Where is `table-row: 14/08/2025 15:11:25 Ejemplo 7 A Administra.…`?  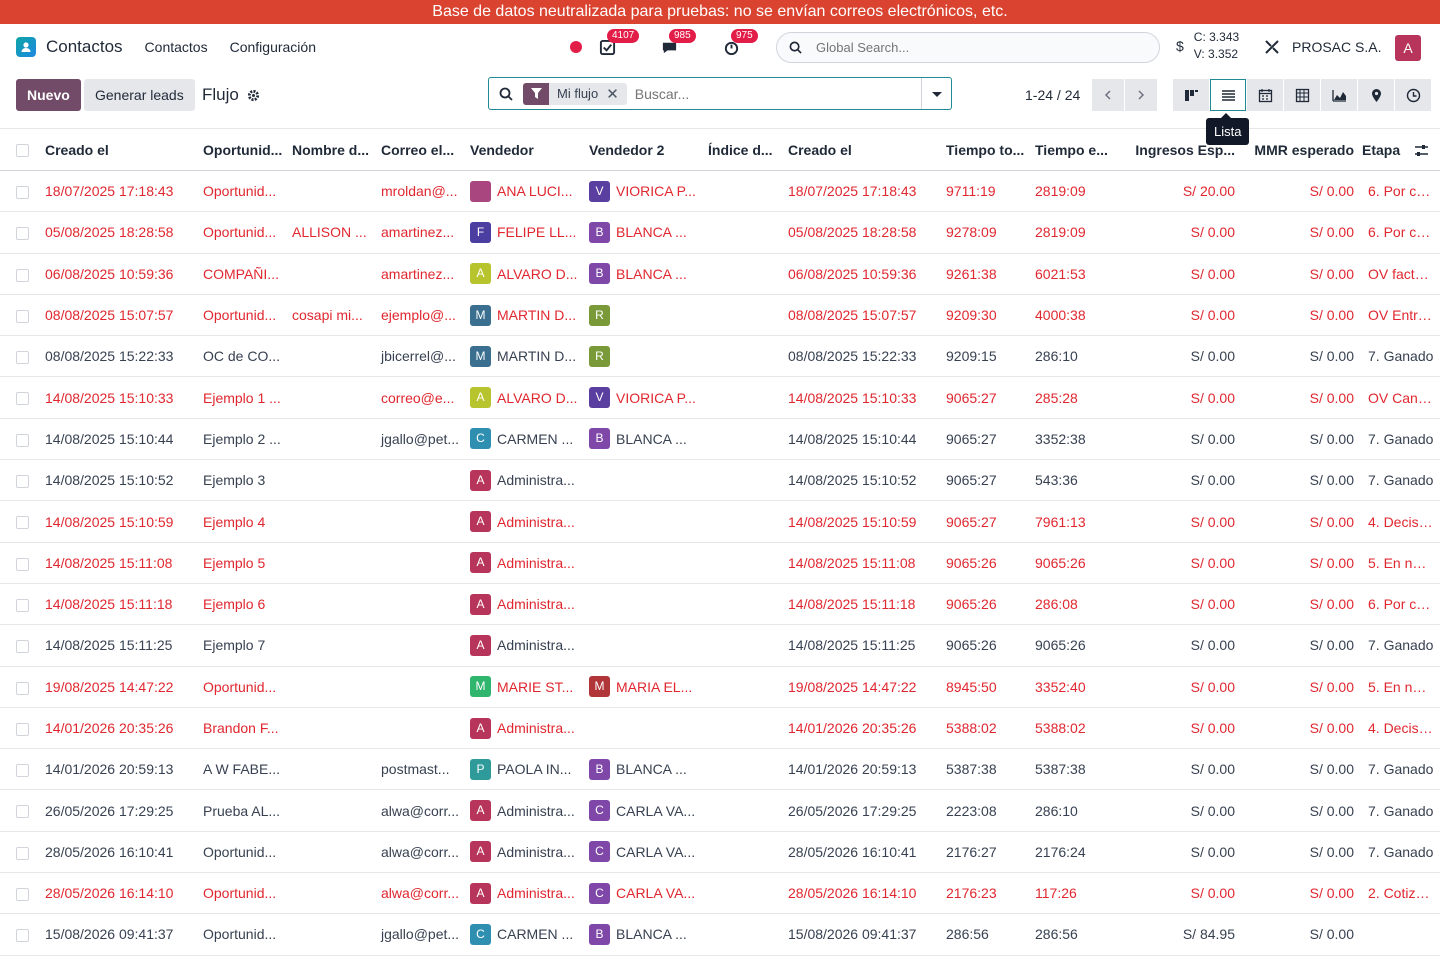 table-row: 14/08/2025 15:11:25 Ejemplo 7 A Administra.… is located at coordinates (720, 645).